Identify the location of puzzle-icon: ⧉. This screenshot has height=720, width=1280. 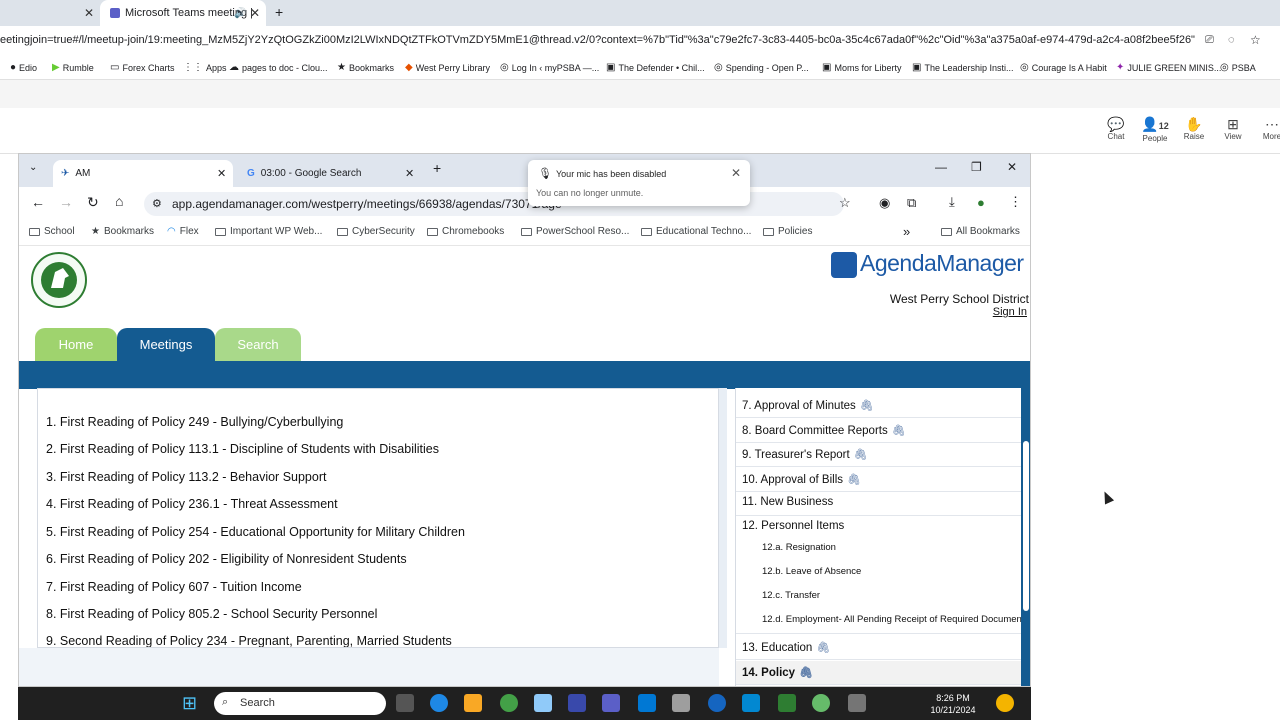
(911, 203).